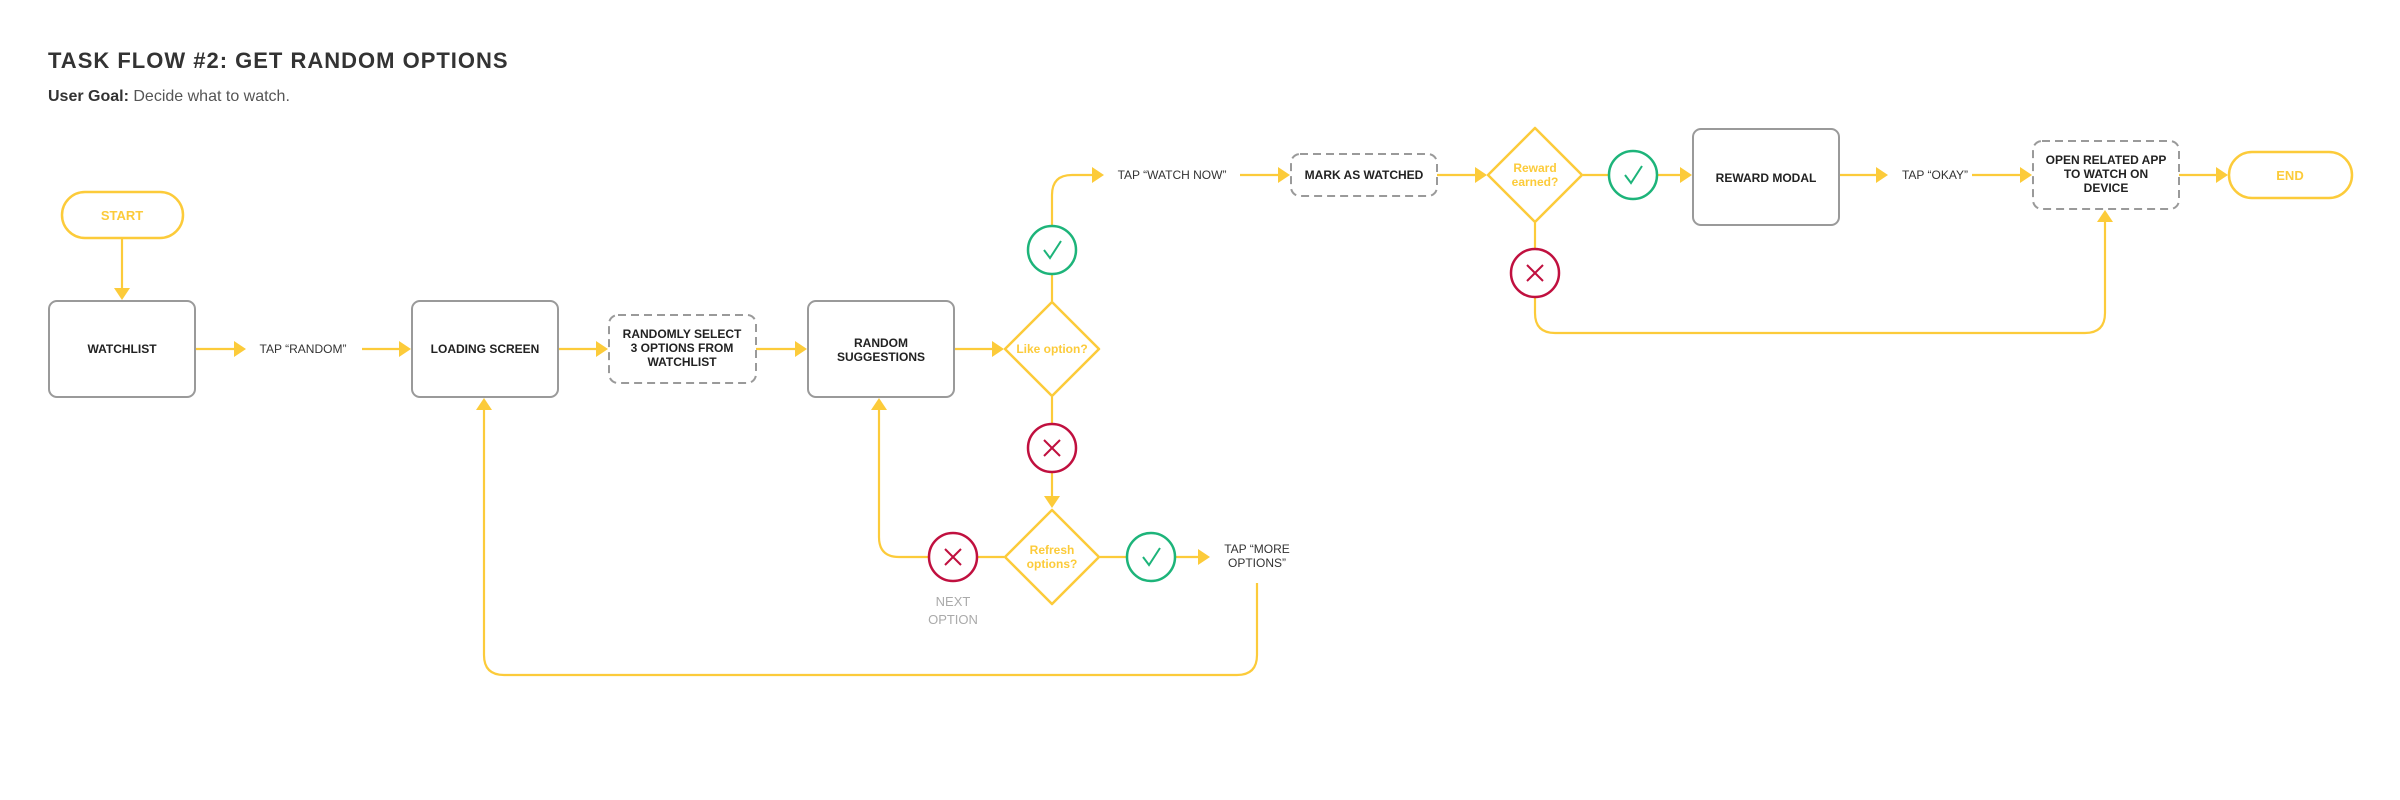 This screenshot has width=2400, height=800. Describe the element at coordinates (1535, 273) in the screenshot. I see `reward-no-marker` at that location.